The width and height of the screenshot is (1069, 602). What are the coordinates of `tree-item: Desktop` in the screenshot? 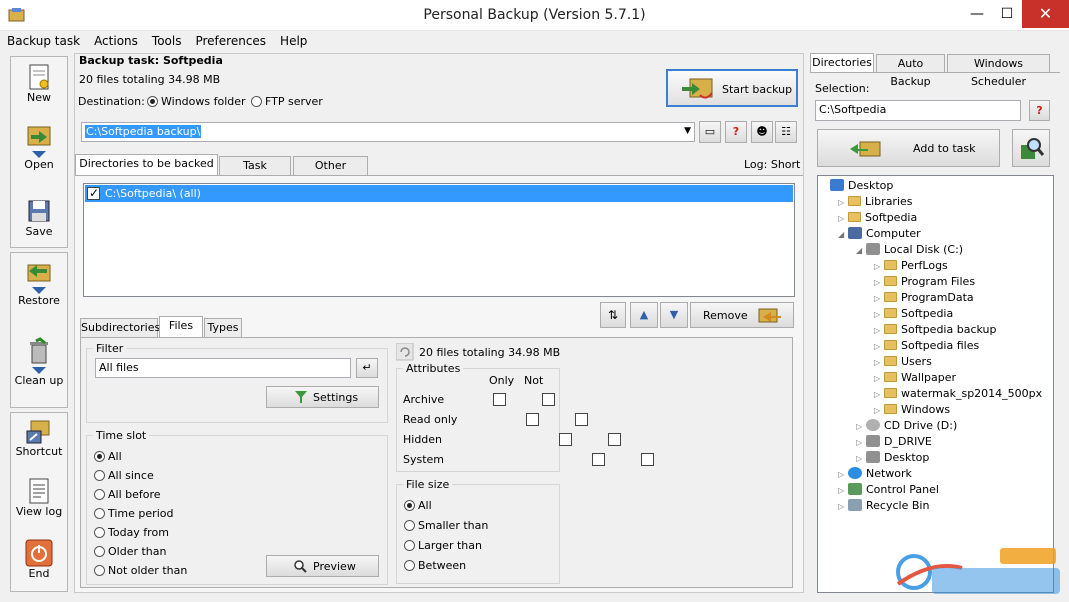 It's located at (856, 186).